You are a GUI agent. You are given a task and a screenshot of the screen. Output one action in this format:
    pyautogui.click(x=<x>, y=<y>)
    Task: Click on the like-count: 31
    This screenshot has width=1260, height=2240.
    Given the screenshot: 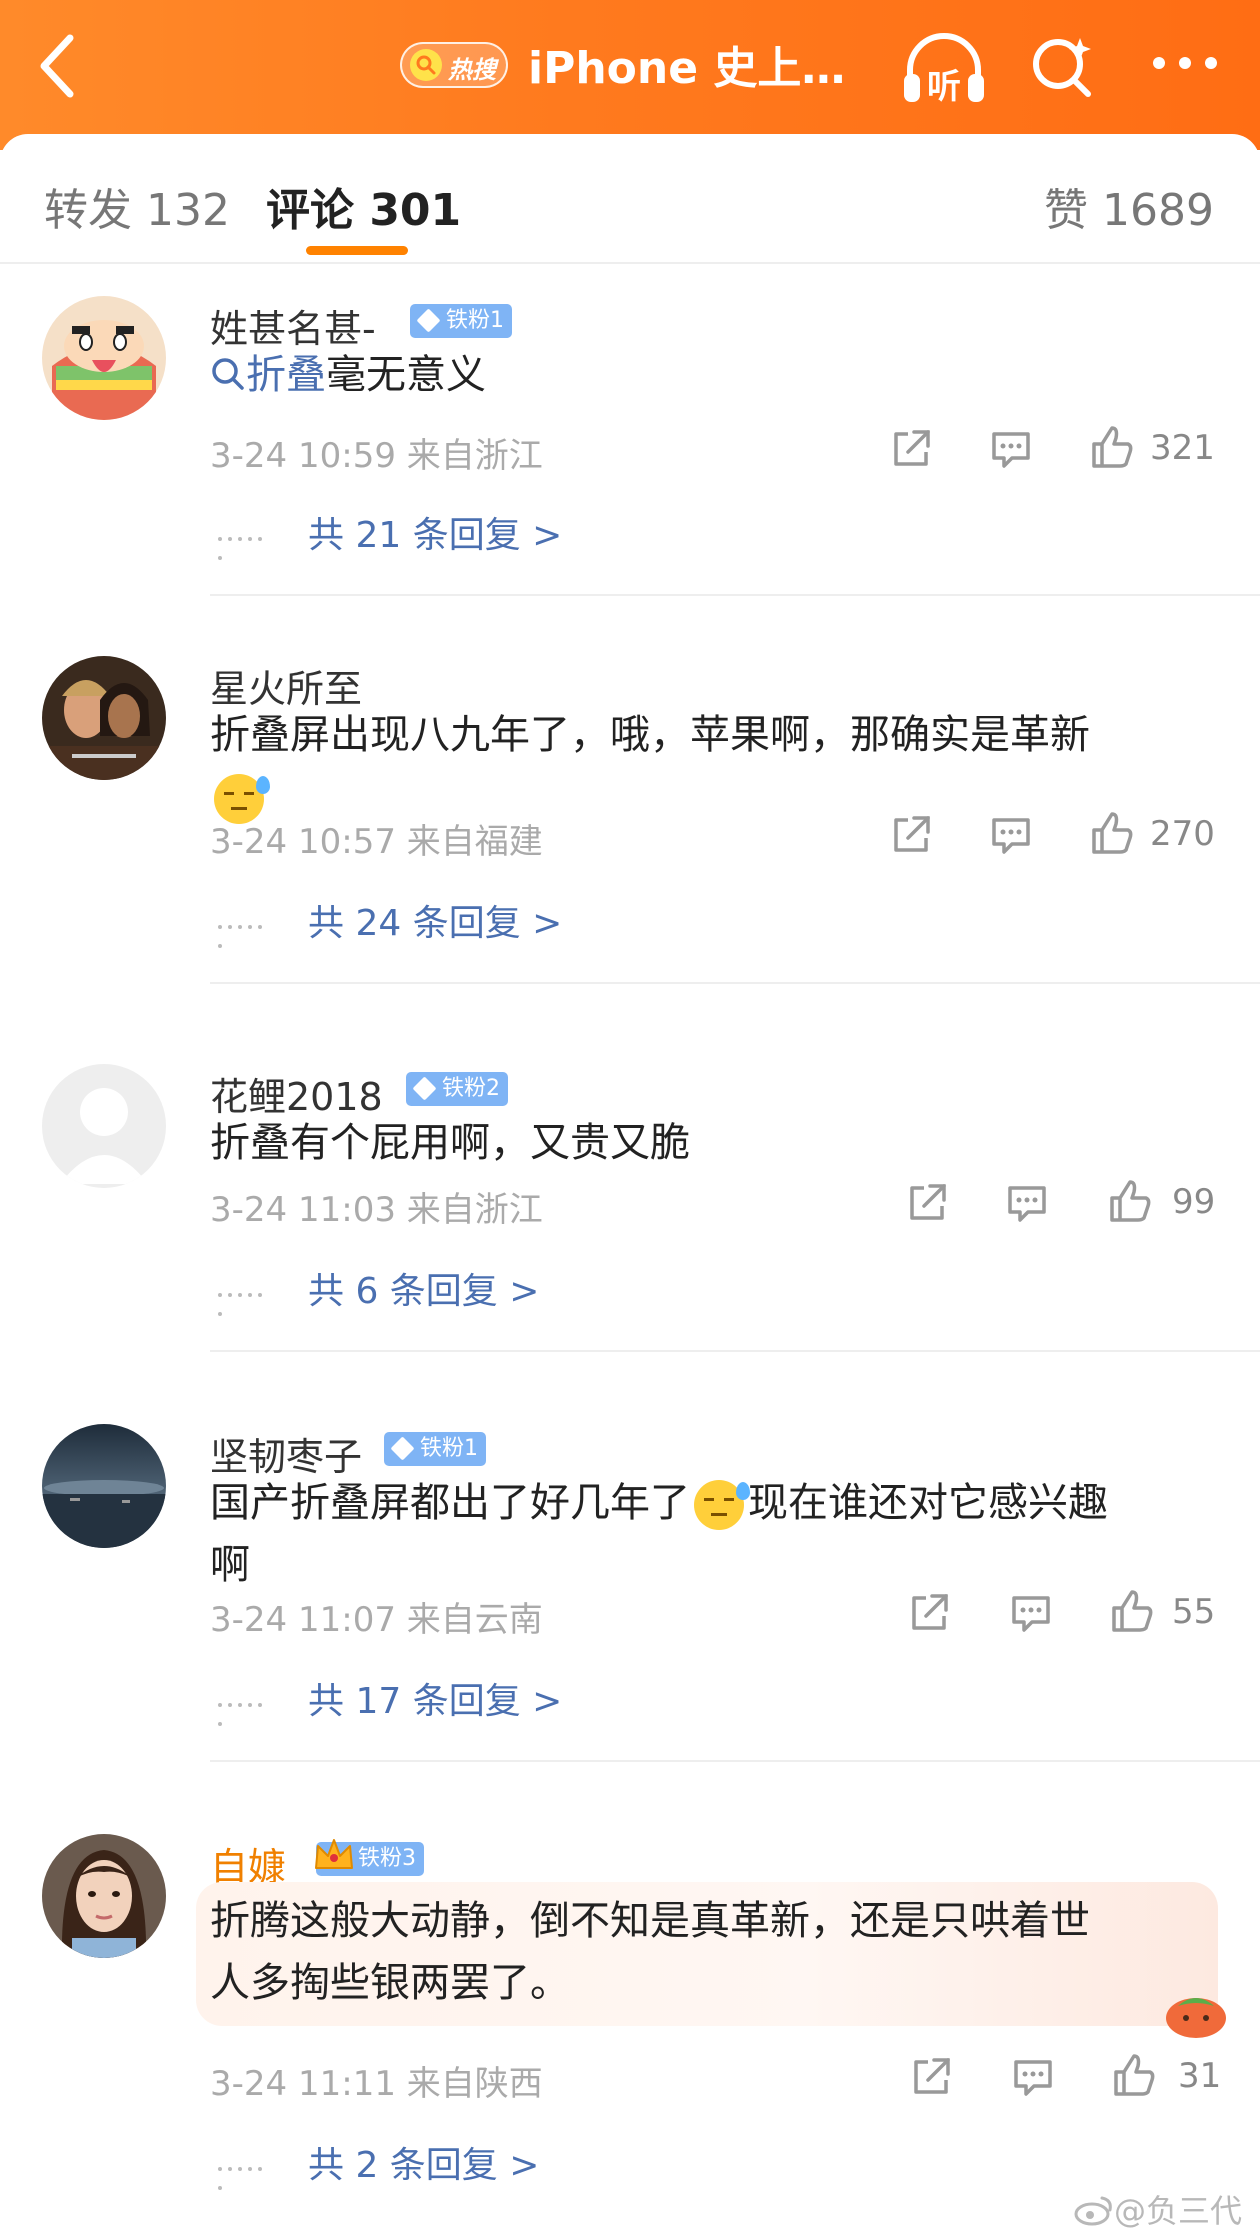 What is the action you would take?
    pyautogui.click(x=1200, y=2076)
    